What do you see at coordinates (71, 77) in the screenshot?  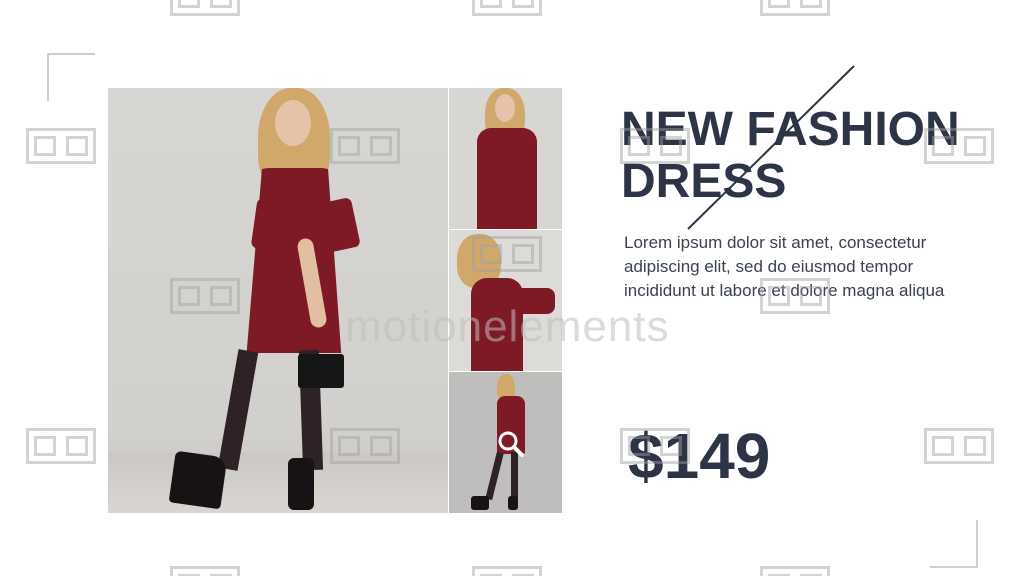 I see `corner-frame-top-left` at bounding box center [71, 77].